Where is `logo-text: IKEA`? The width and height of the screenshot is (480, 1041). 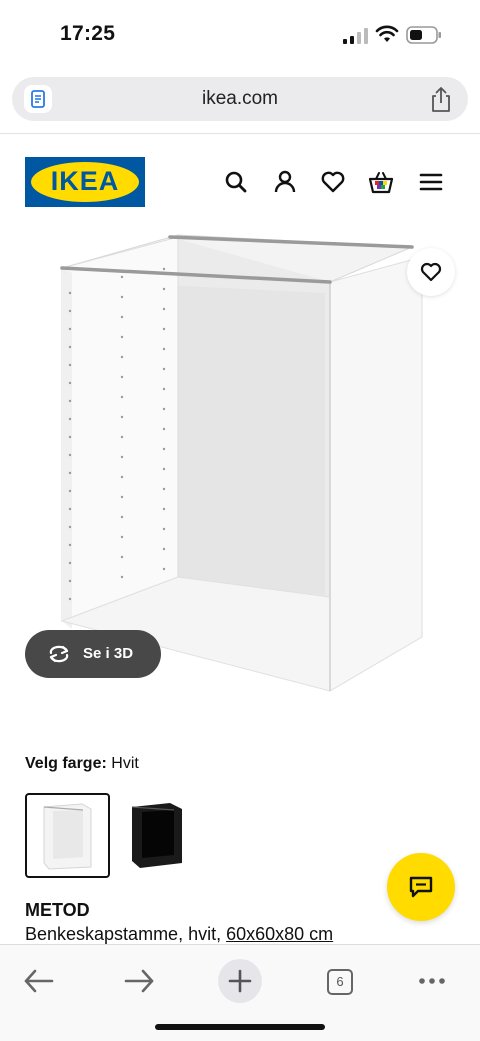
logo-text: IKEA is located at coordinates (85, 181).